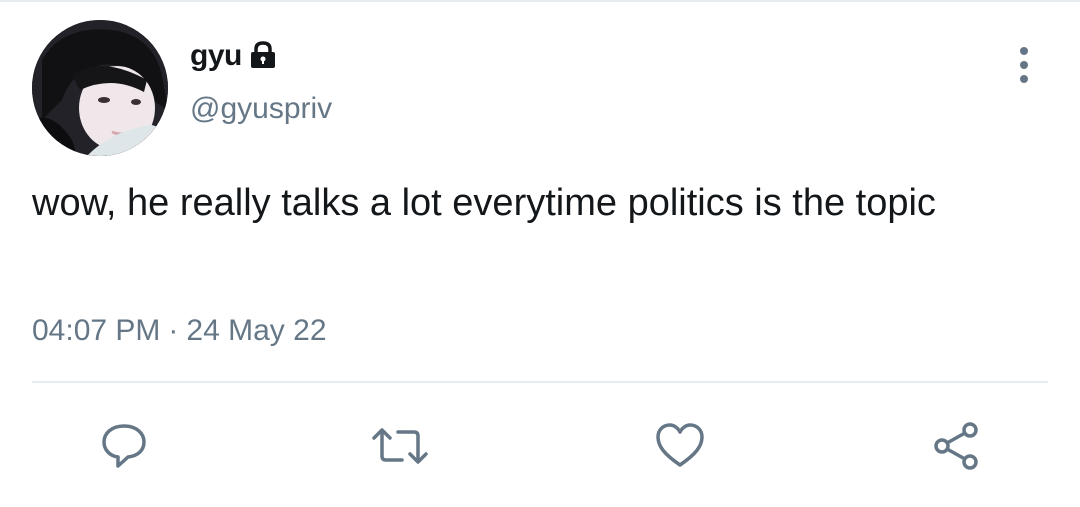  I want to click on retweet-icon, so click(400, 446).